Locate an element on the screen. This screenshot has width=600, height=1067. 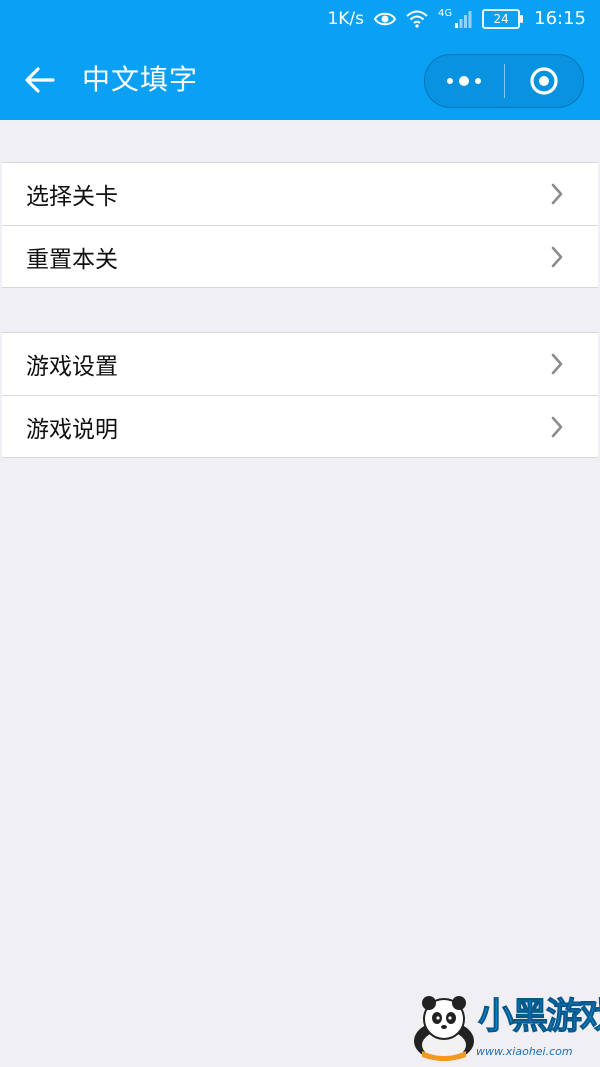
back-button is located at coordinates (40, 80).